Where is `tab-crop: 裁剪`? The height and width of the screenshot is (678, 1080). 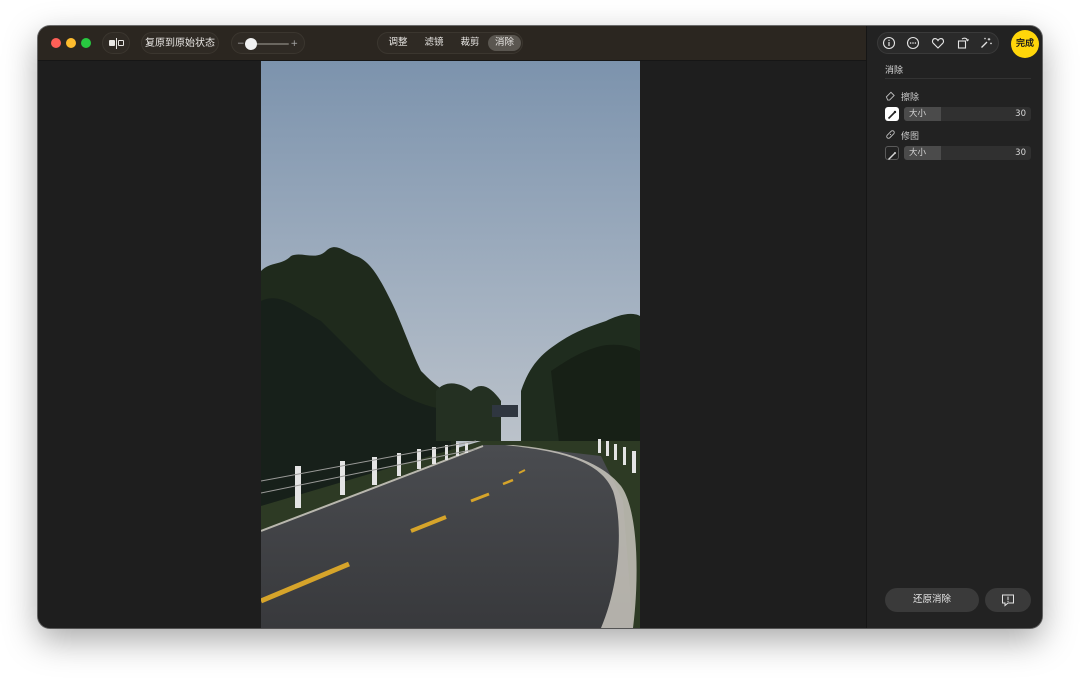
tab-crop: 裁剪 is located at coordinates (470, 43).